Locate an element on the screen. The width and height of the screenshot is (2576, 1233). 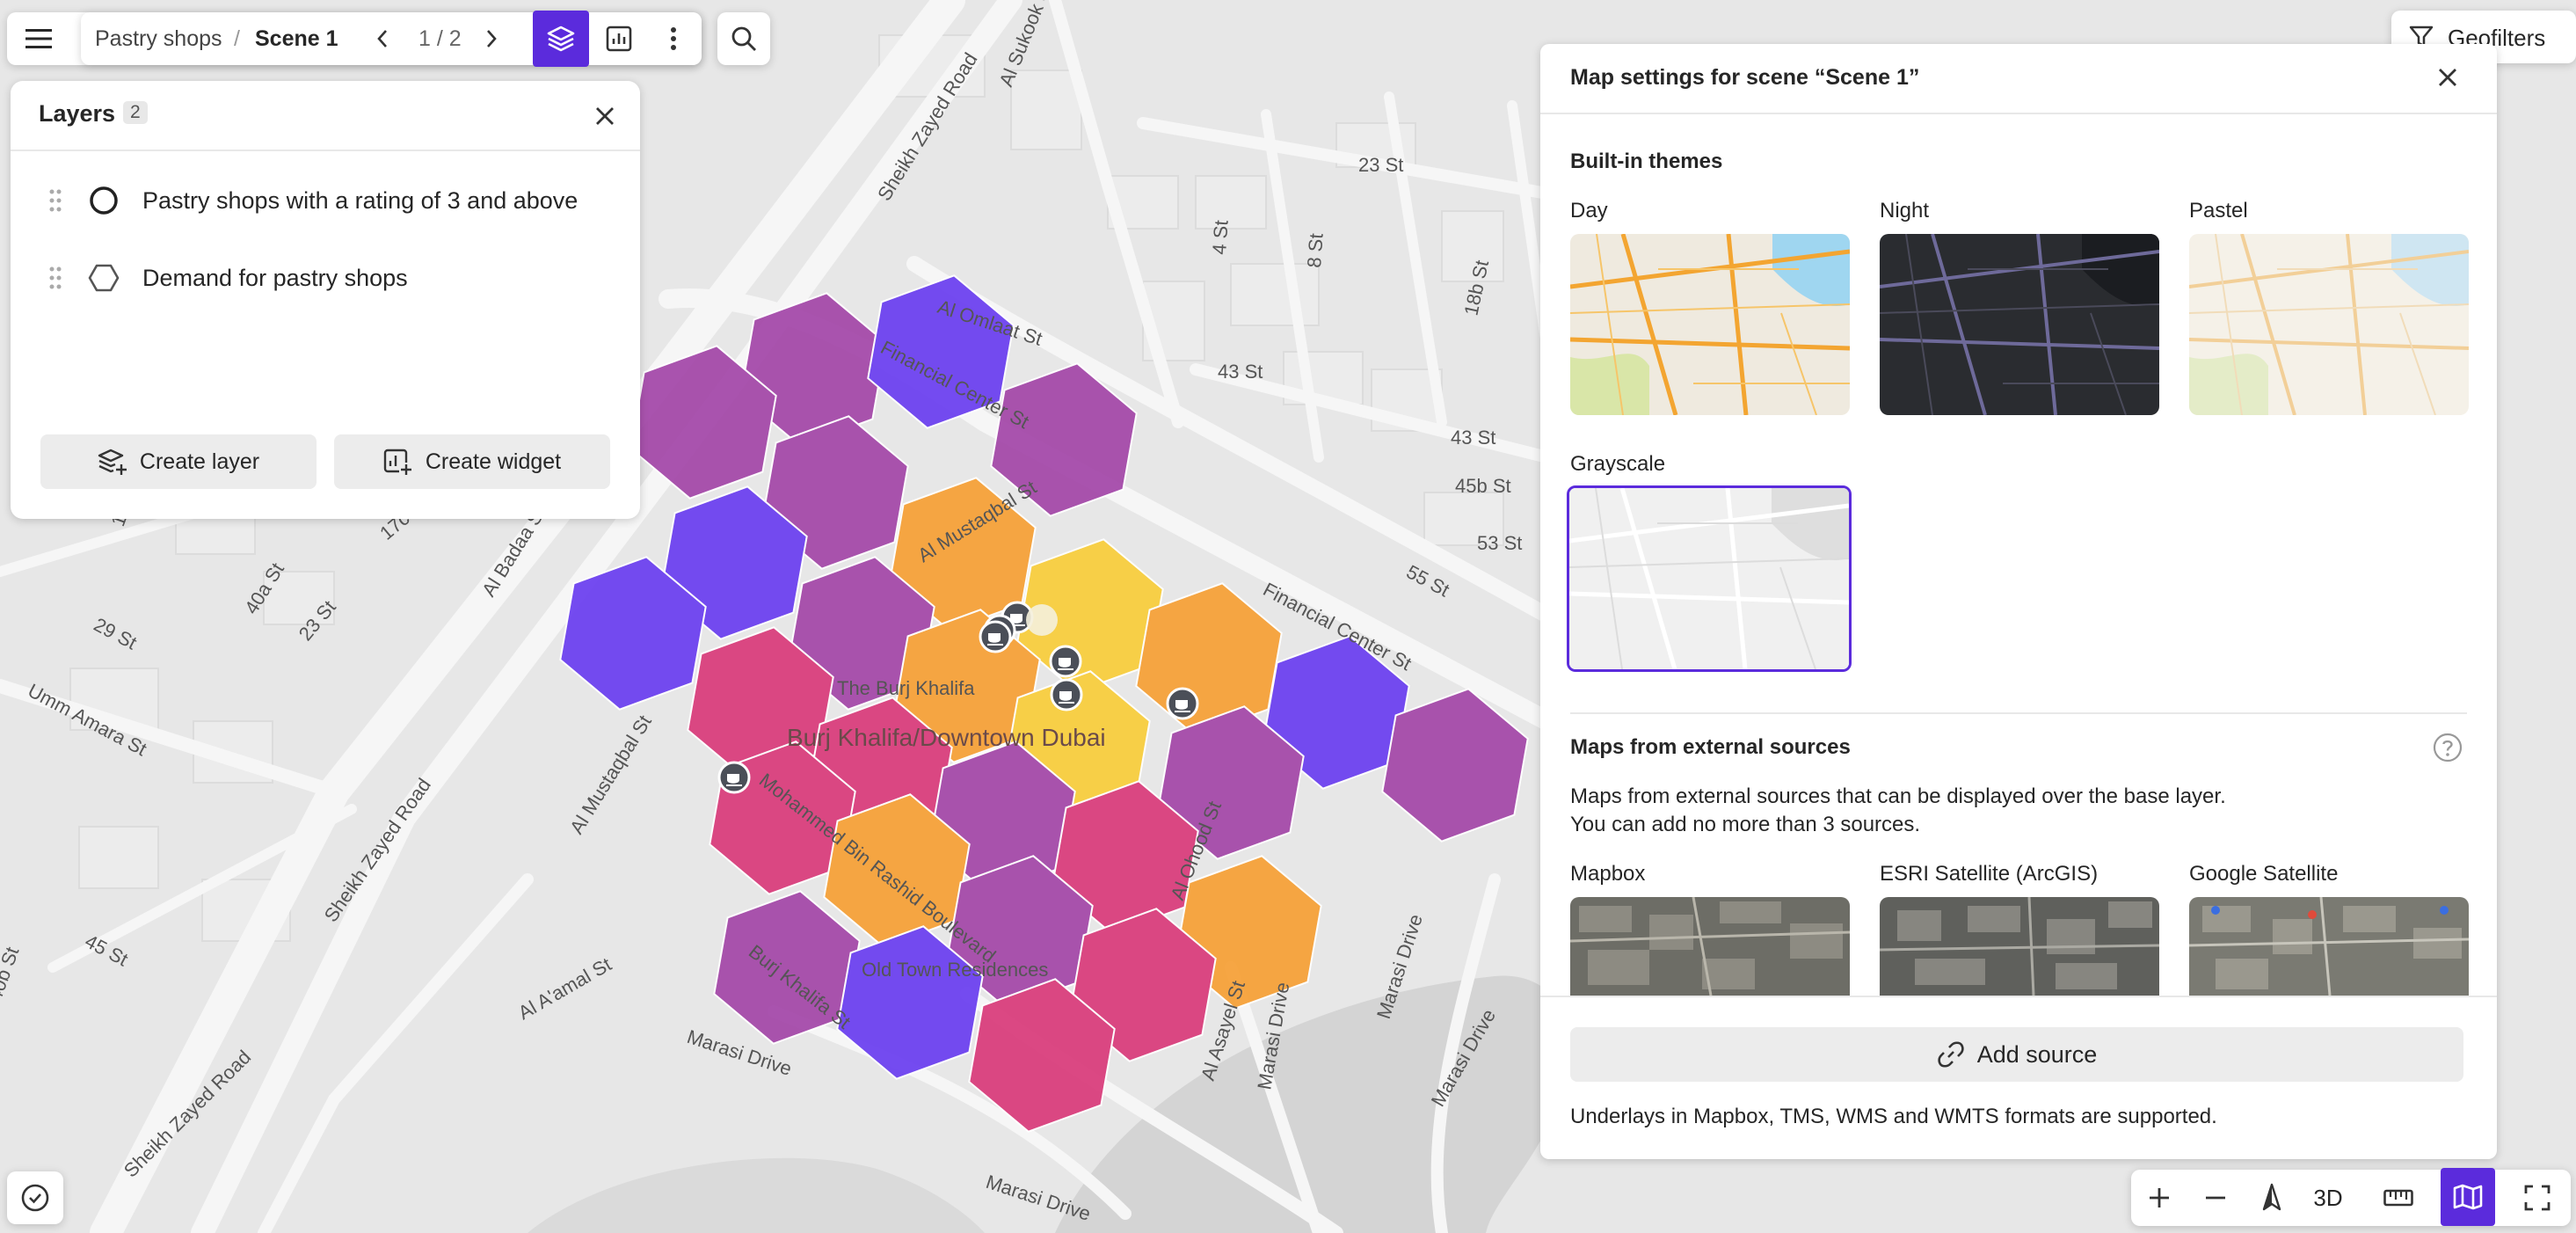
settings-panel-close-button is located at coordinates (2447, 77).